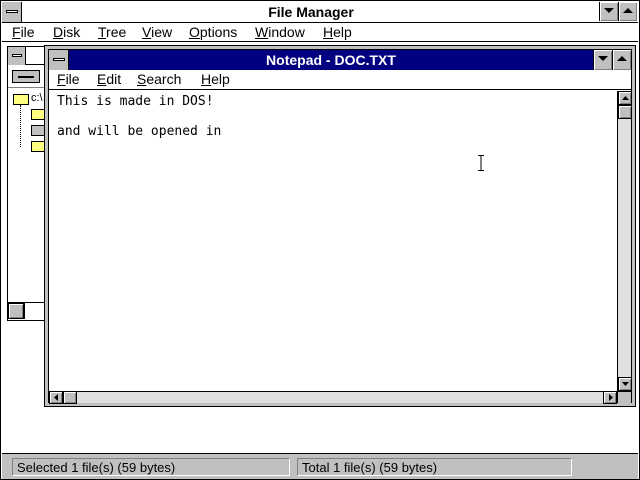  Describe the element at coordinates (34, 311) in the screenshot. I see `scroll-track` at that location.